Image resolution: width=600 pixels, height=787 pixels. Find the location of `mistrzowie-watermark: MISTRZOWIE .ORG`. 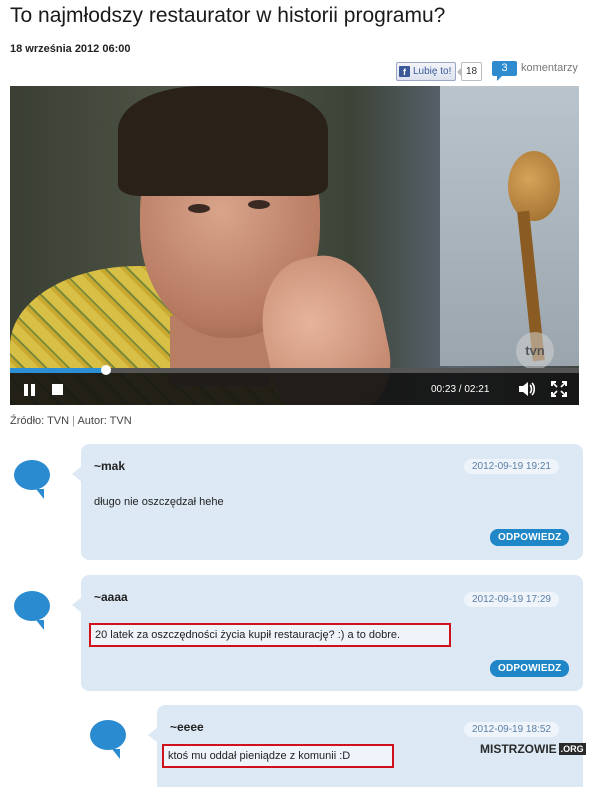

mistrzowie-watermark: MISTRZOWIE .ORG is located at coordinates (533, 749).